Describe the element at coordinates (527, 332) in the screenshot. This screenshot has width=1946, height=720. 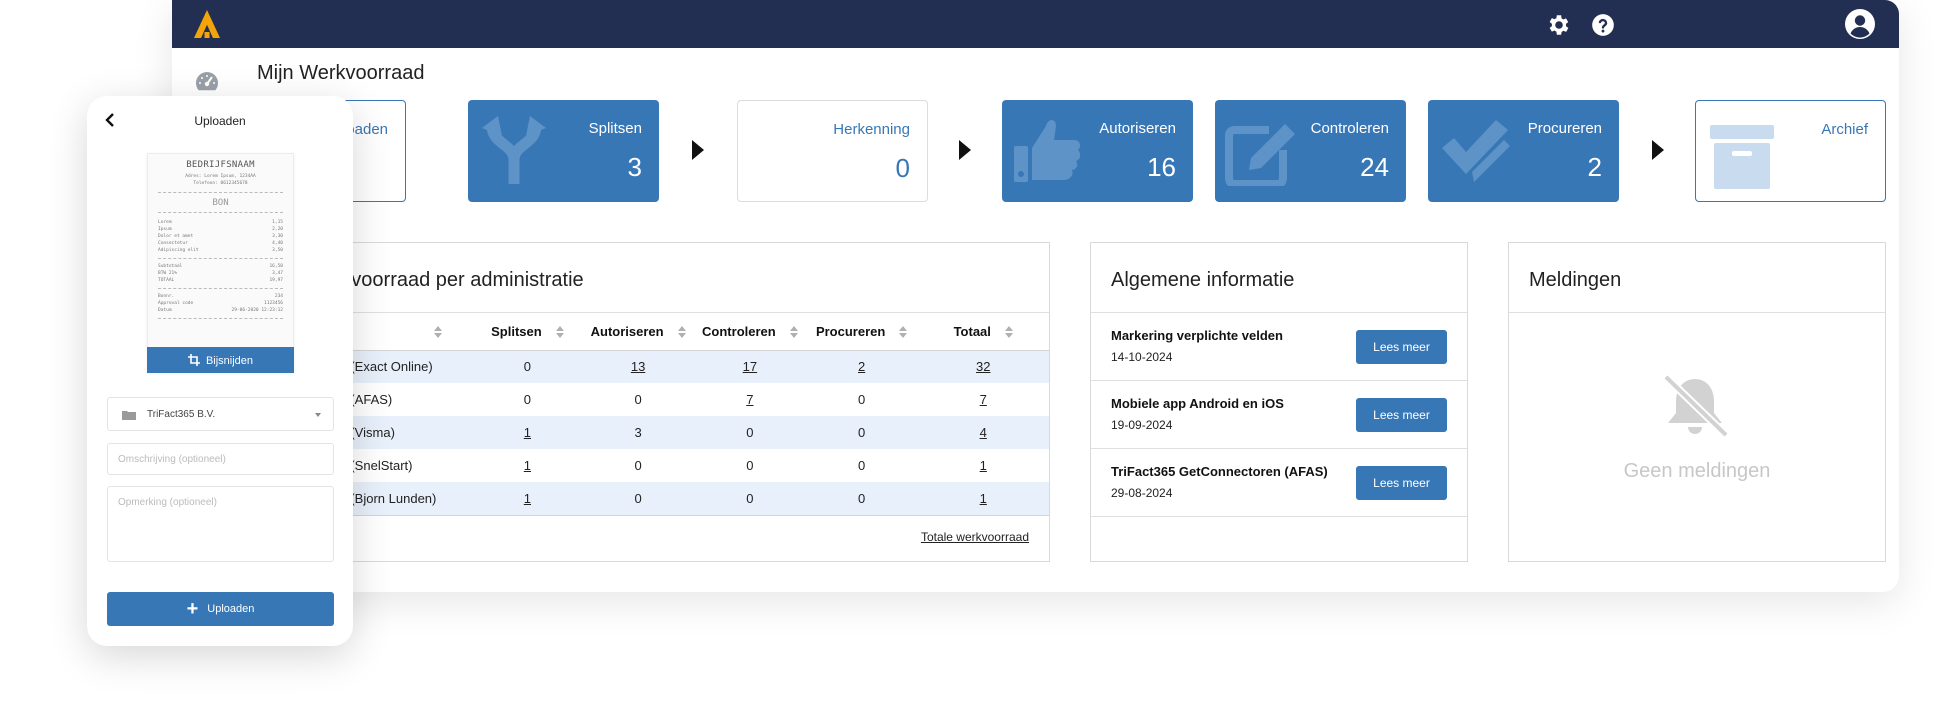
I see `column-header: Splitsen` at that location.